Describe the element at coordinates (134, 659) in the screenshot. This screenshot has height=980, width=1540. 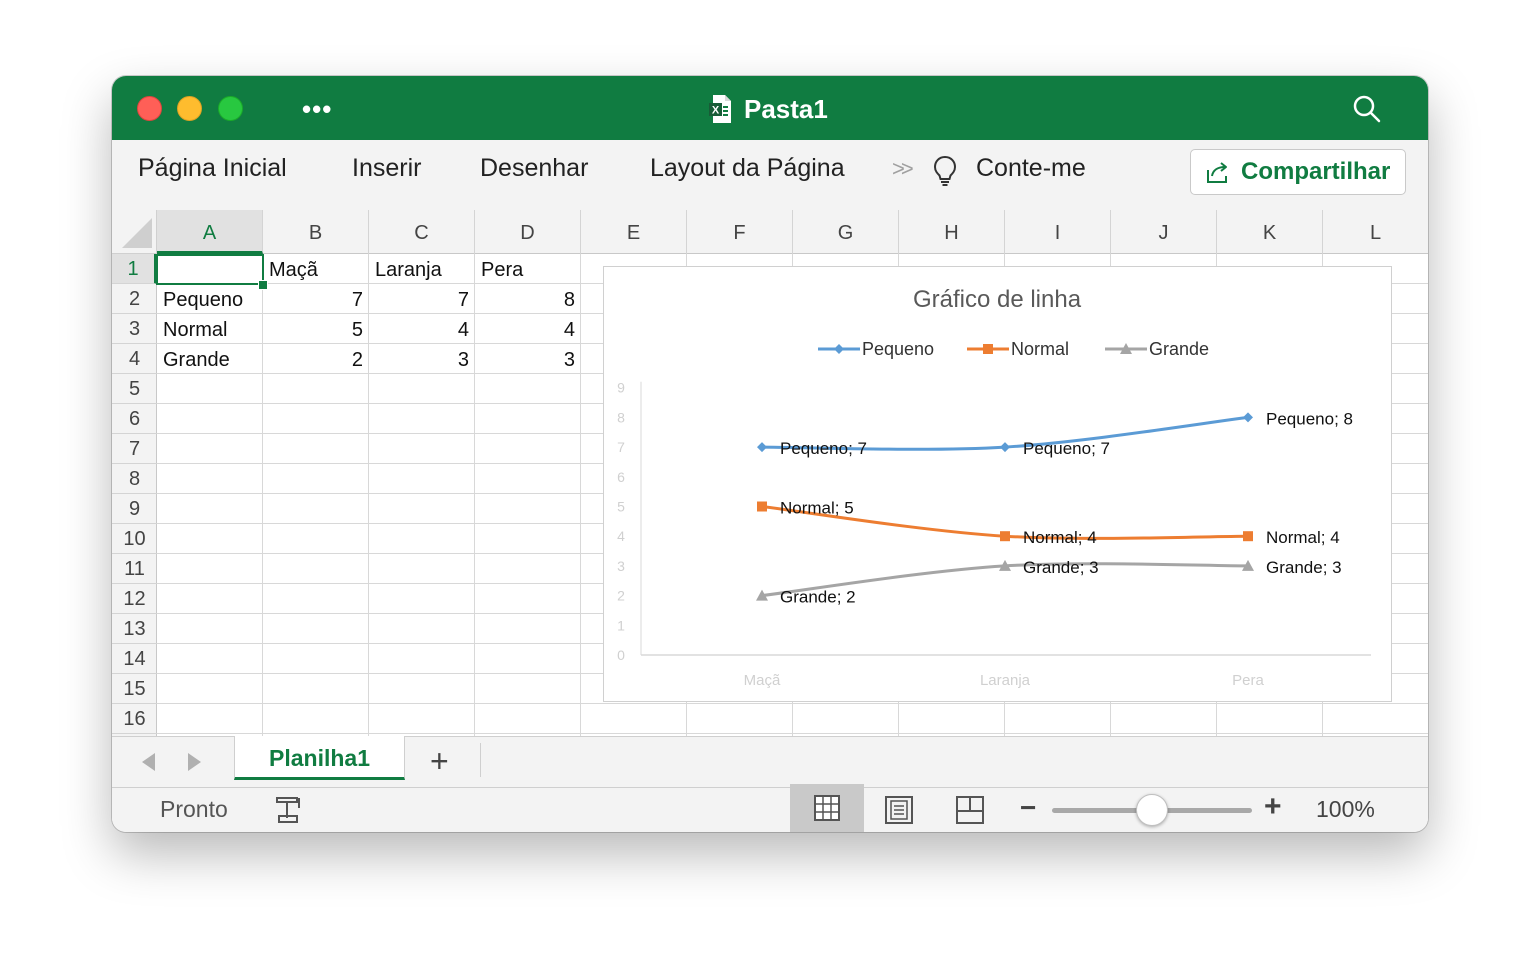
I see `row-header-14: 14` at that location.